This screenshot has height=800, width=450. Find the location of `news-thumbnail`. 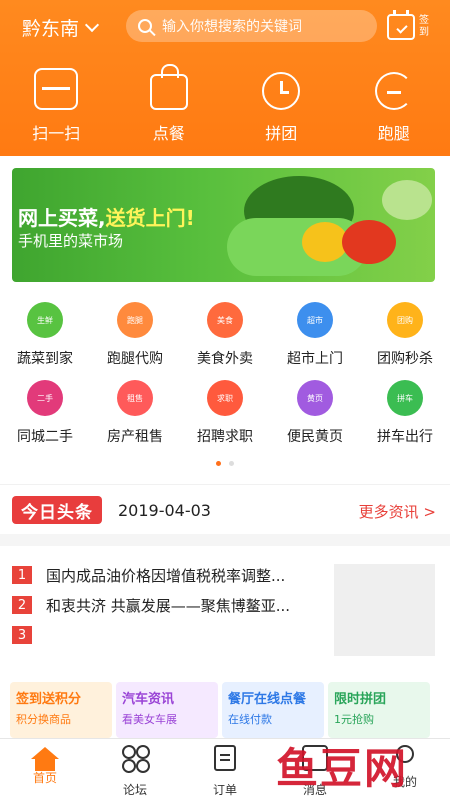

news-thumbnail is located at coordinates (384, 610).